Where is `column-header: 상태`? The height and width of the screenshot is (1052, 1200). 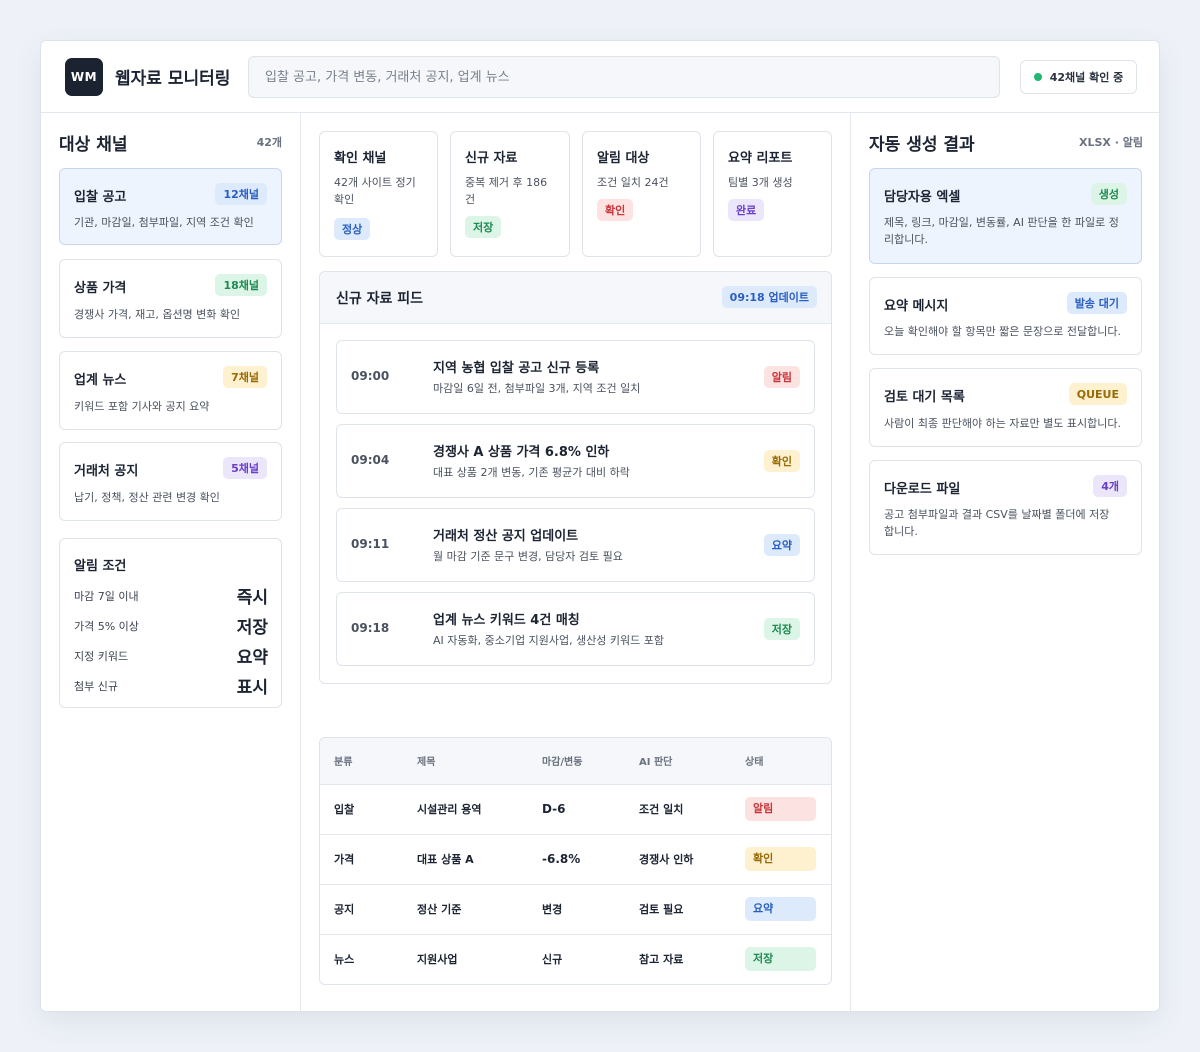 column-header: 상태 is located at coordinates (781, 761).